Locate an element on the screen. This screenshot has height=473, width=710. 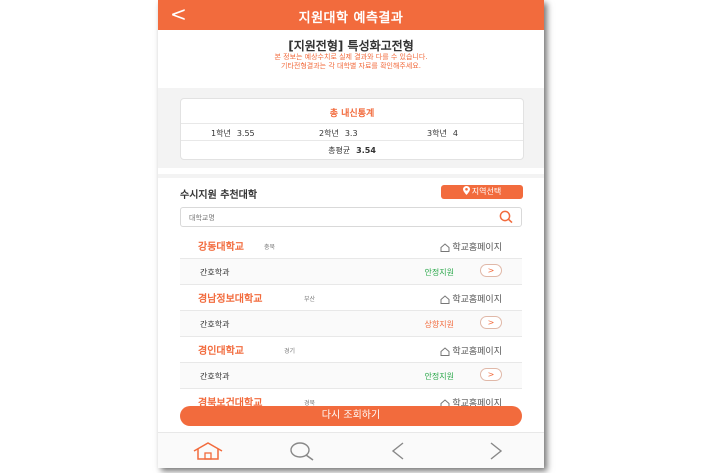
next-icon is located at coordinates (496, 451).